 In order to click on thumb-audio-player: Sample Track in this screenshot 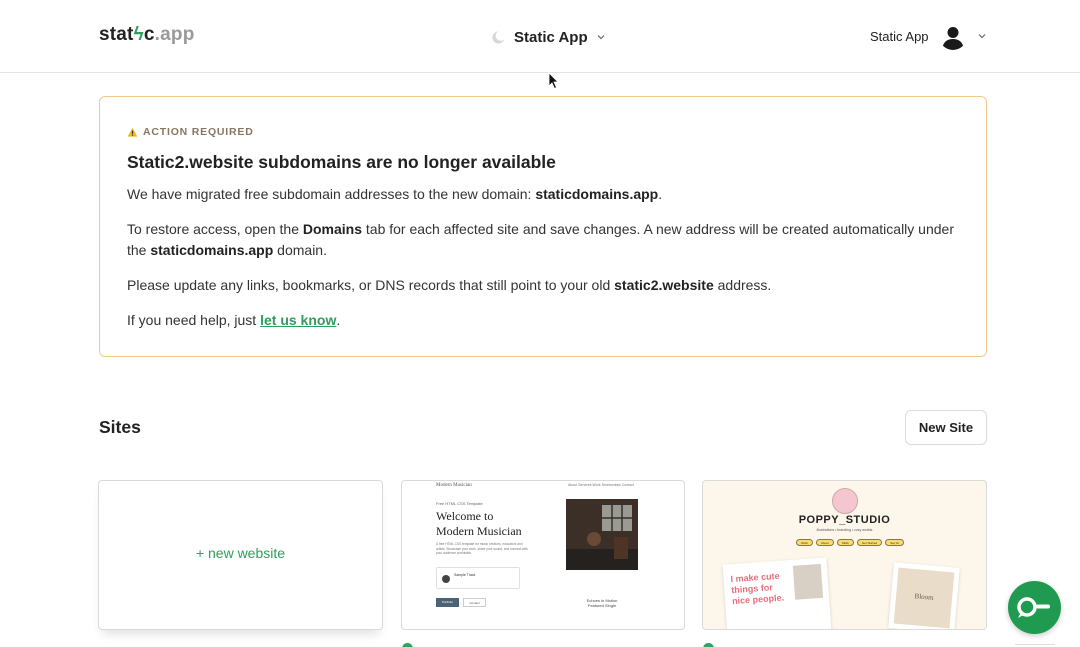, I will do `click(478, 578)`.